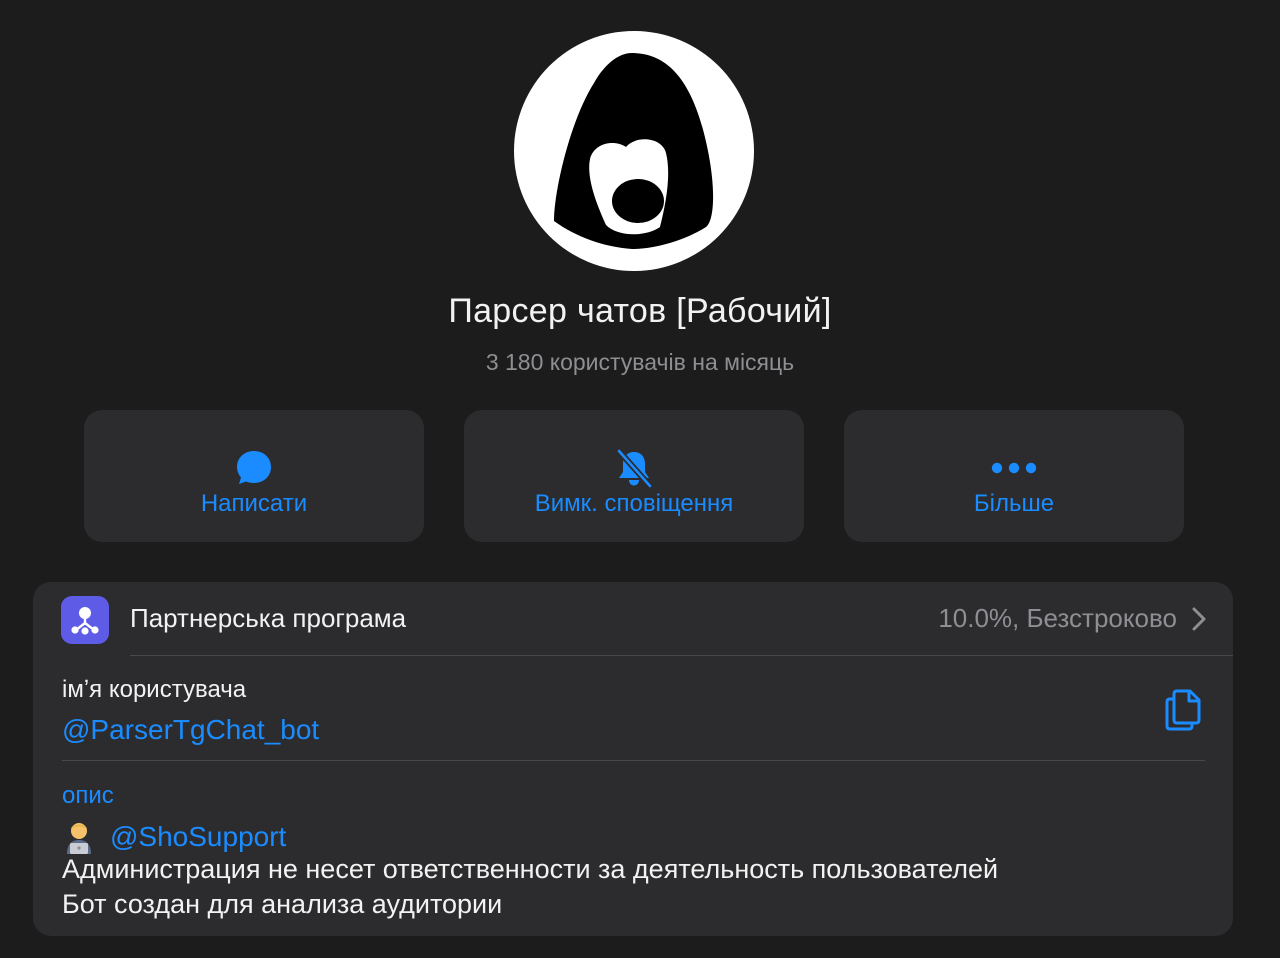  I want to click on affiliate-network-icon, so click(85, 620).